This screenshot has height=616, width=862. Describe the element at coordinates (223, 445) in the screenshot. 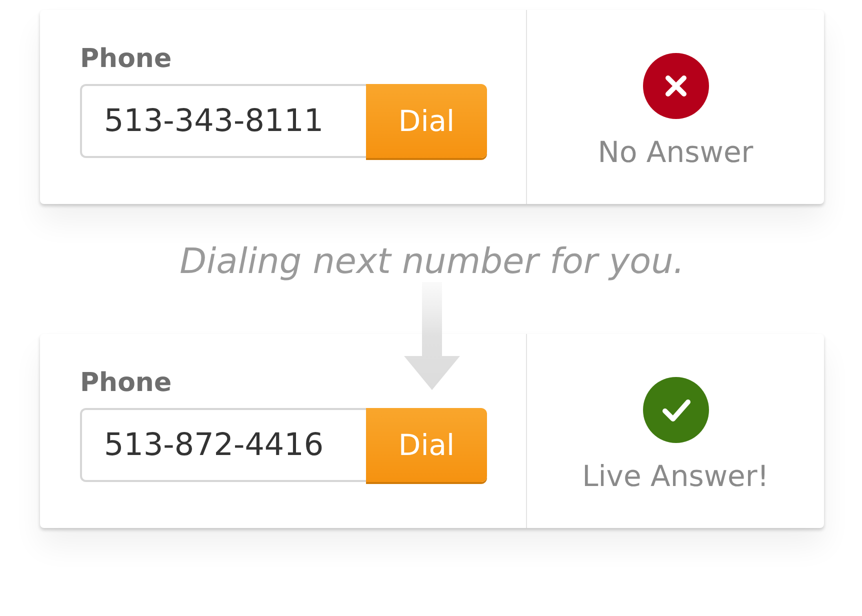

I see `phone-field: 513-872-4416` at that location.